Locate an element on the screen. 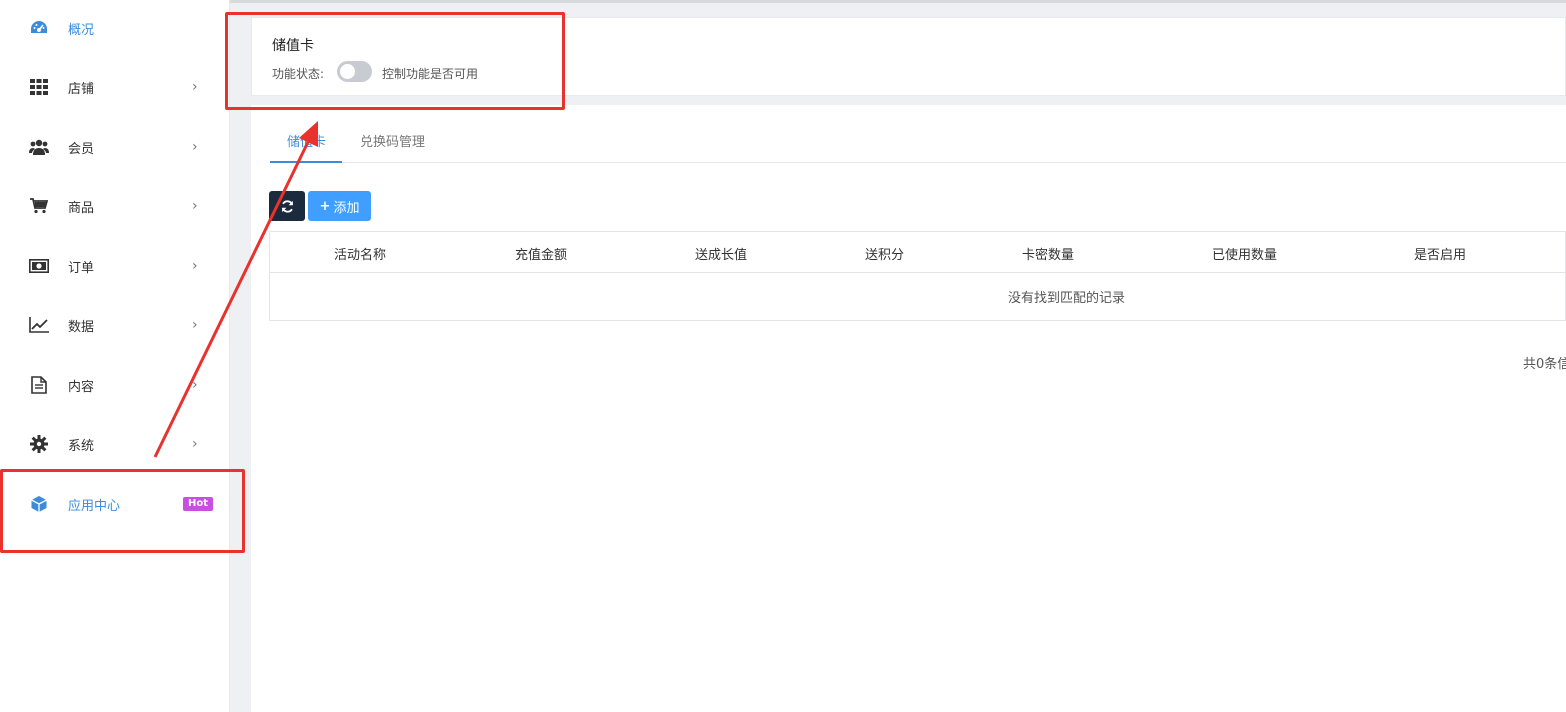 The height and width of the screenshot is (712, 1566). column-header: 已使用数量 is located at coordinates (1244, 253).